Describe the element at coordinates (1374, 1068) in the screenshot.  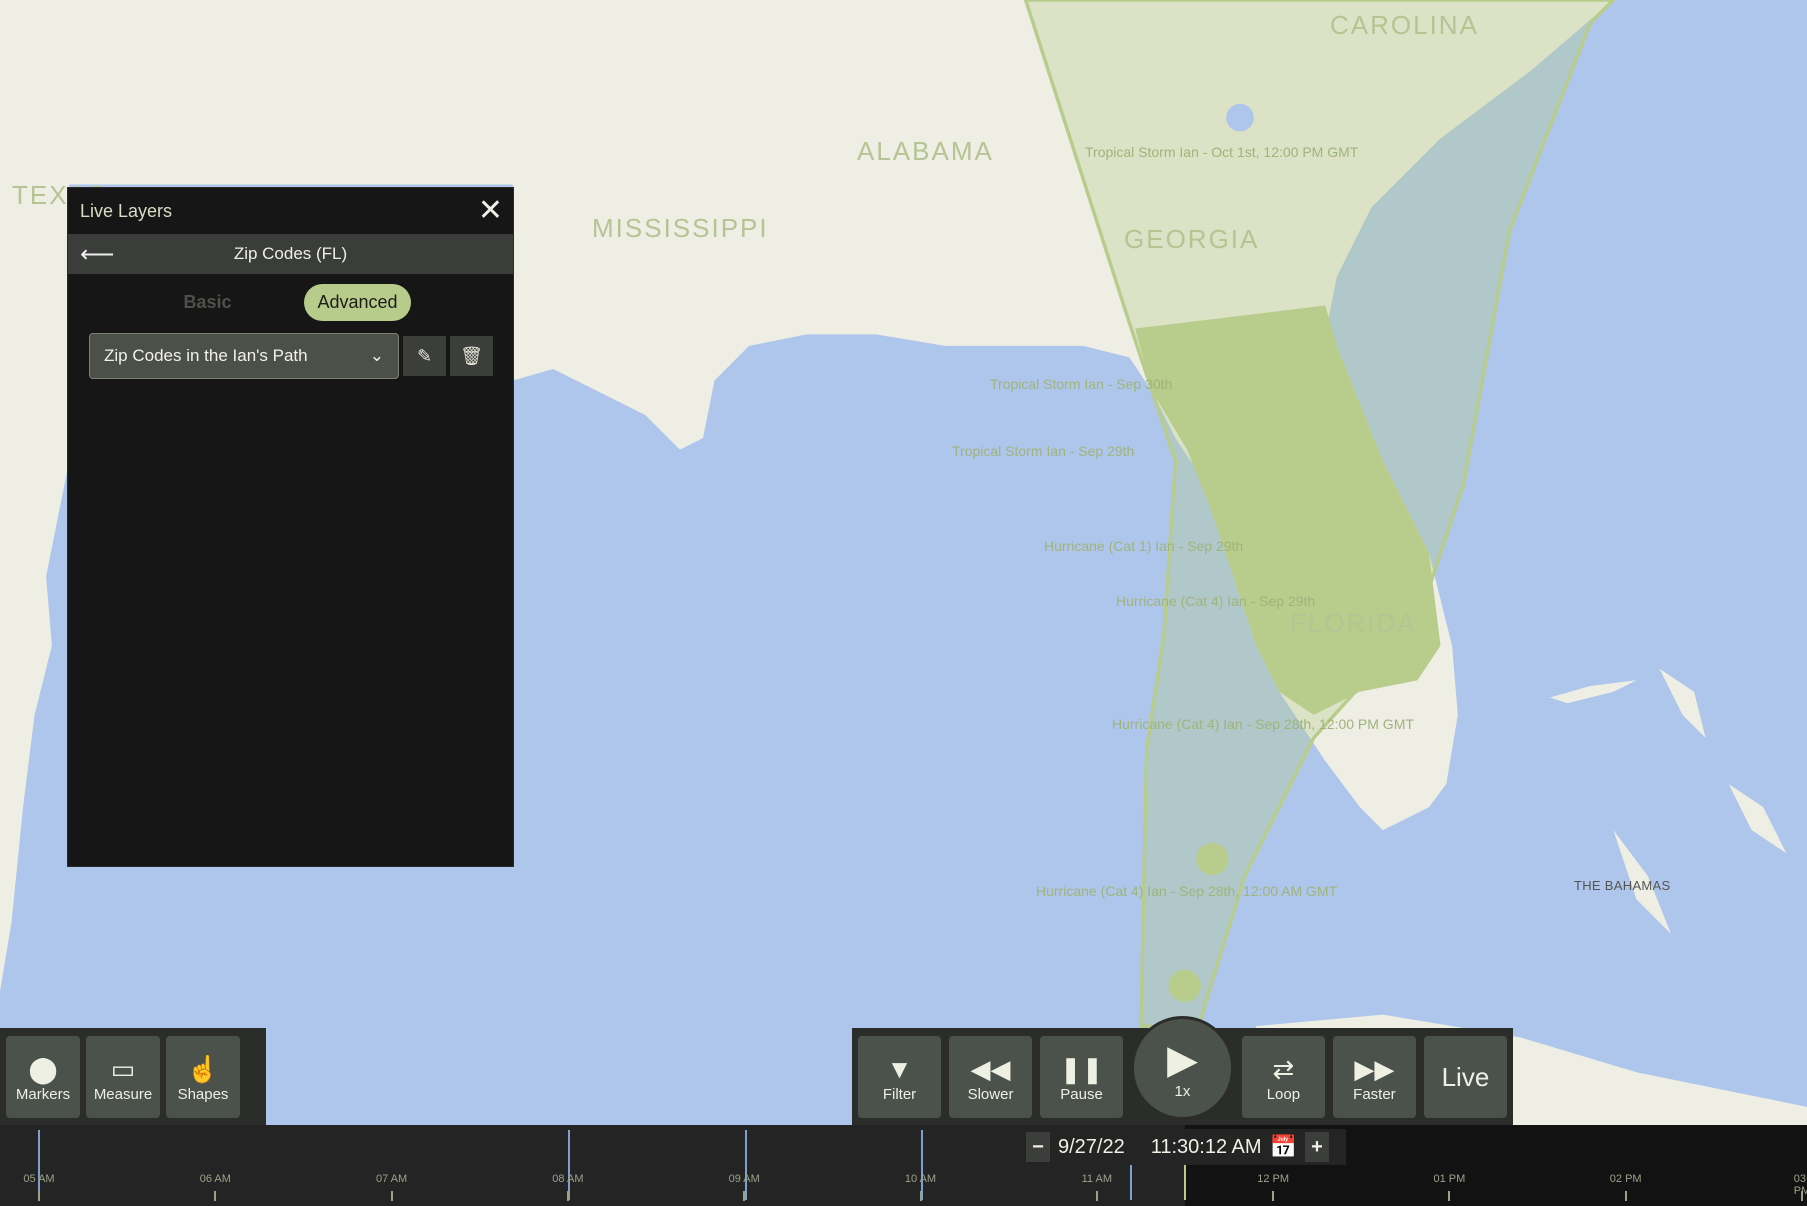
I see `fast-forward-icon: ▶▶` at that location.